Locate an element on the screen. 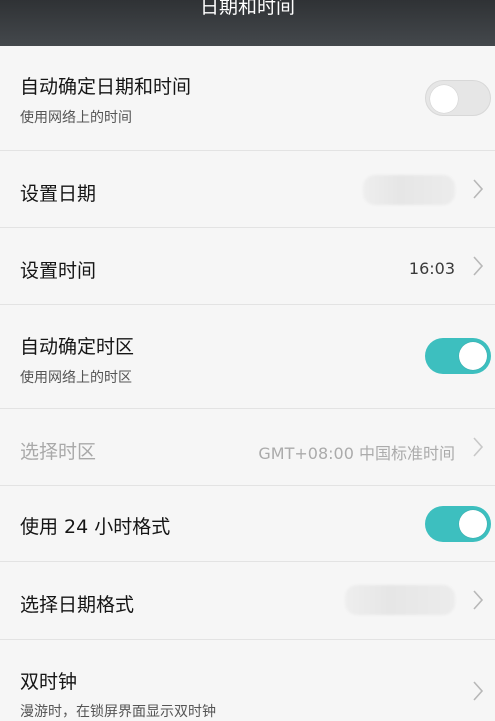  time-value: 16:03 is located at coordinates (431, 268).